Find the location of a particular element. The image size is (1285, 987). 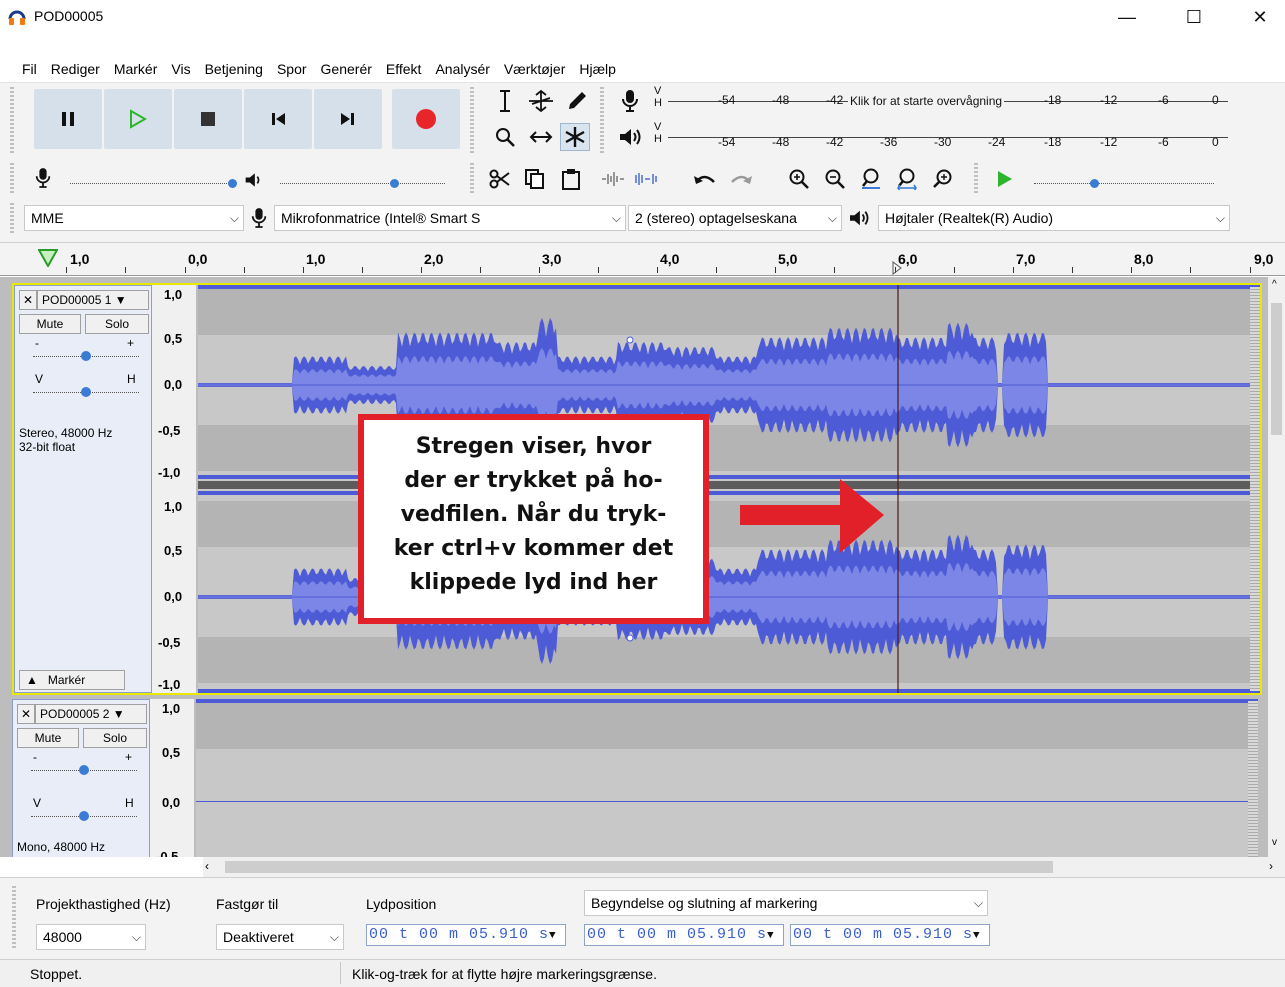

zoom-toggle-button is located at coordinates (943, 179).